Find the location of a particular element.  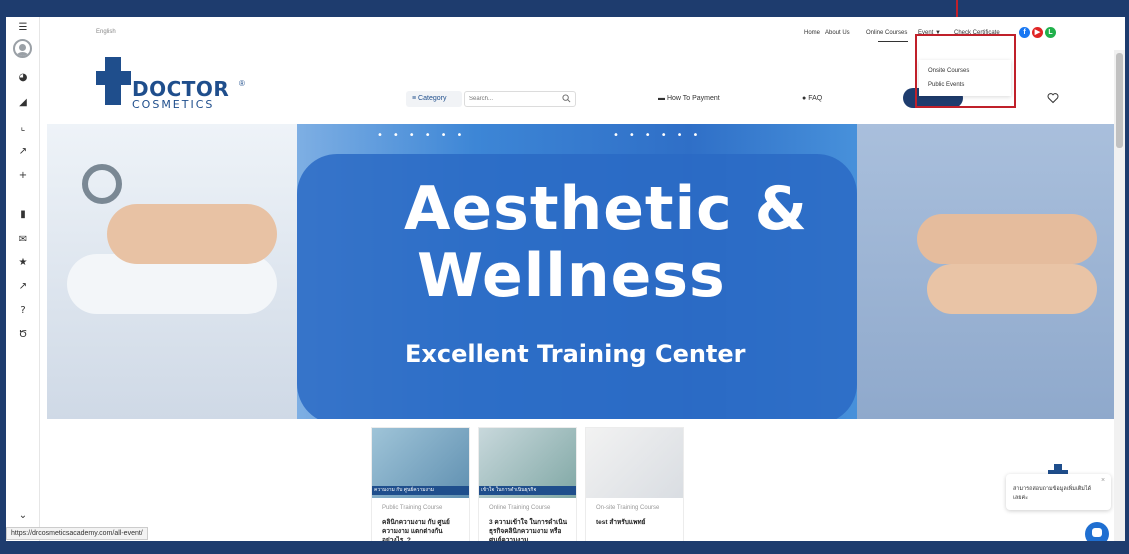

avatar-icon is located at coordinates (22, 48).